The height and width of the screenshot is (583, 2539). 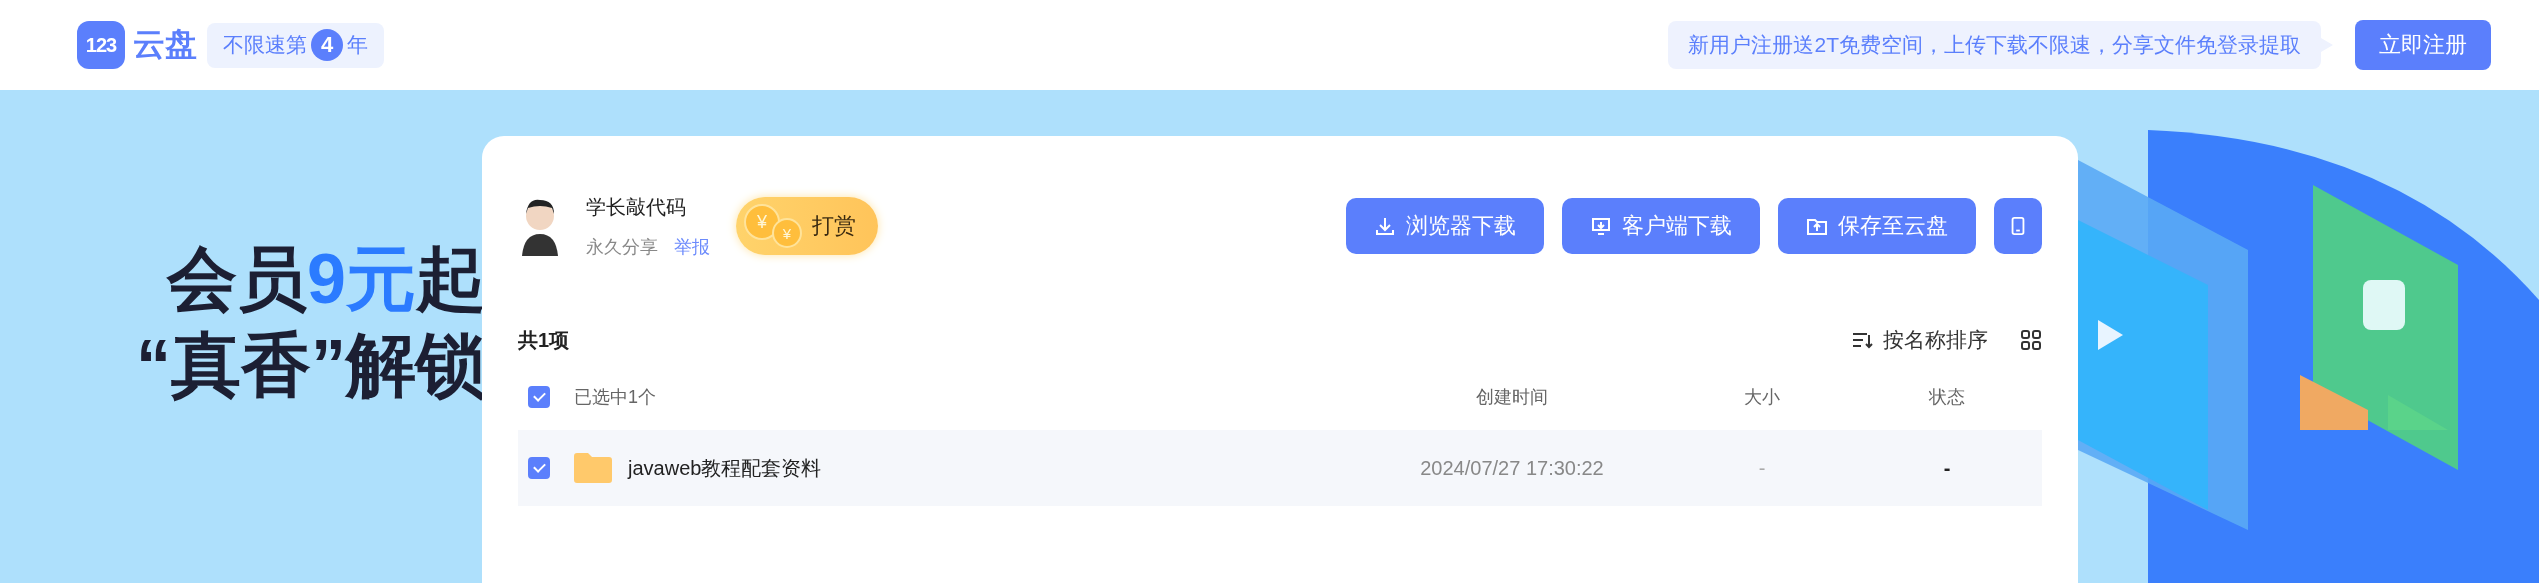 I want to click on download-icon, so click(x=1385, y=226).